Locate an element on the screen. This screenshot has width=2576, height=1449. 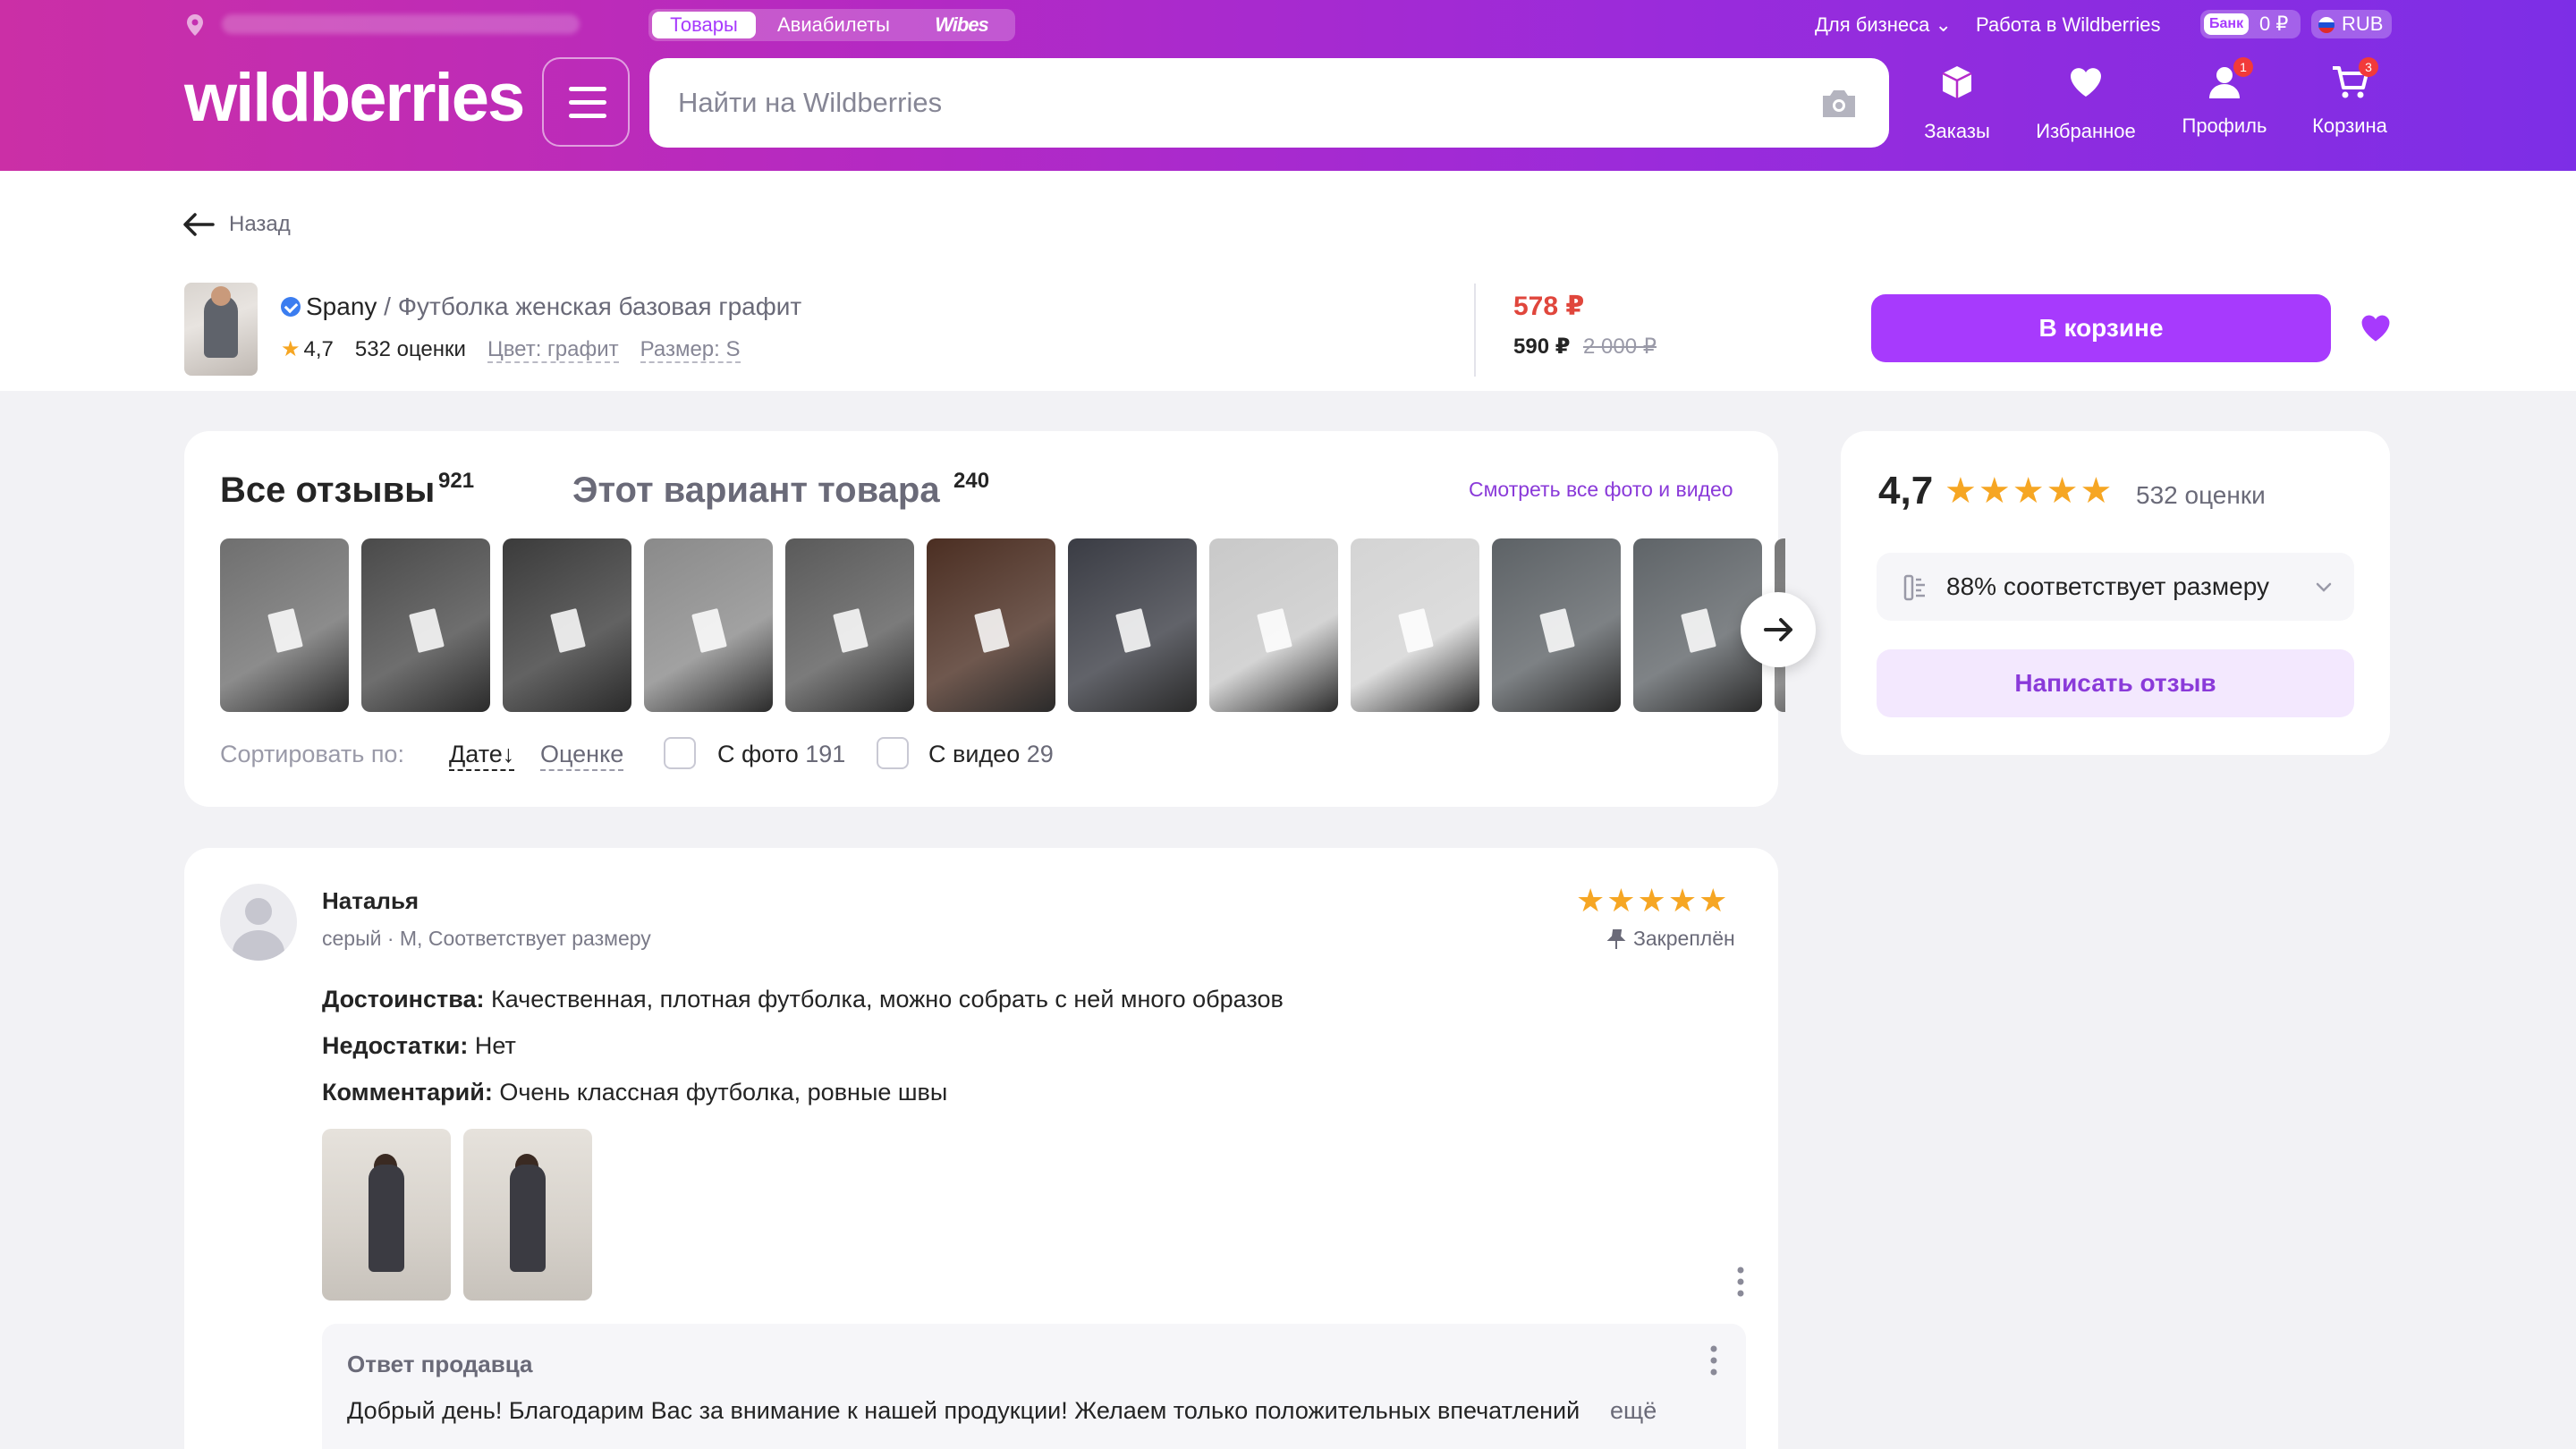
product-thumbnail is located at coordinates (221, 329).